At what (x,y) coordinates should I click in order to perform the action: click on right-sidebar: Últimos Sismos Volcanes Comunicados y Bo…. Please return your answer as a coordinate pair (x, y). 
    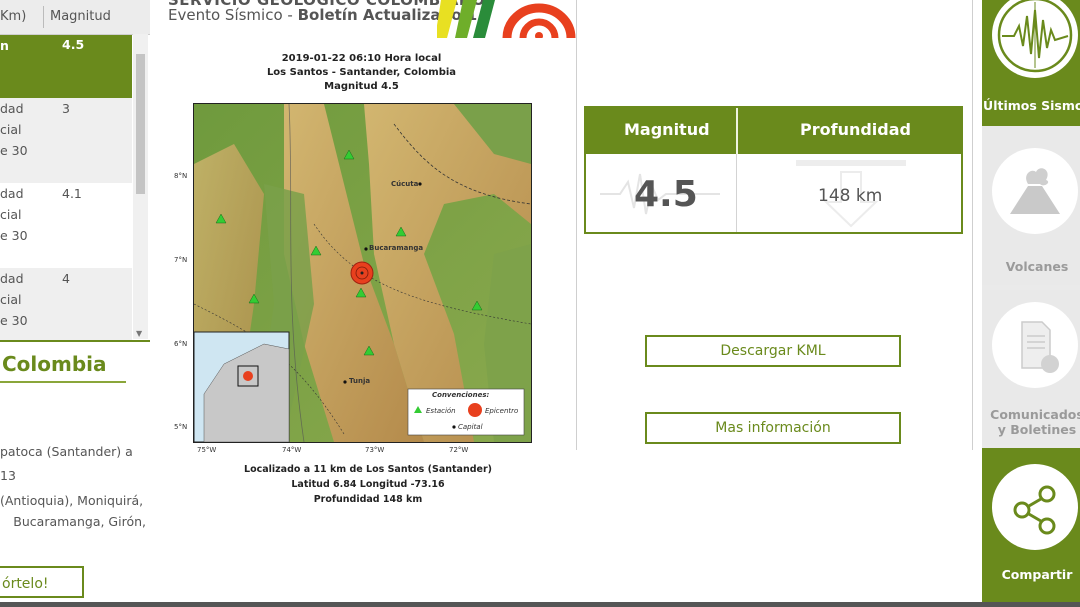
    Looking at the image, I should click on (1031, 303).